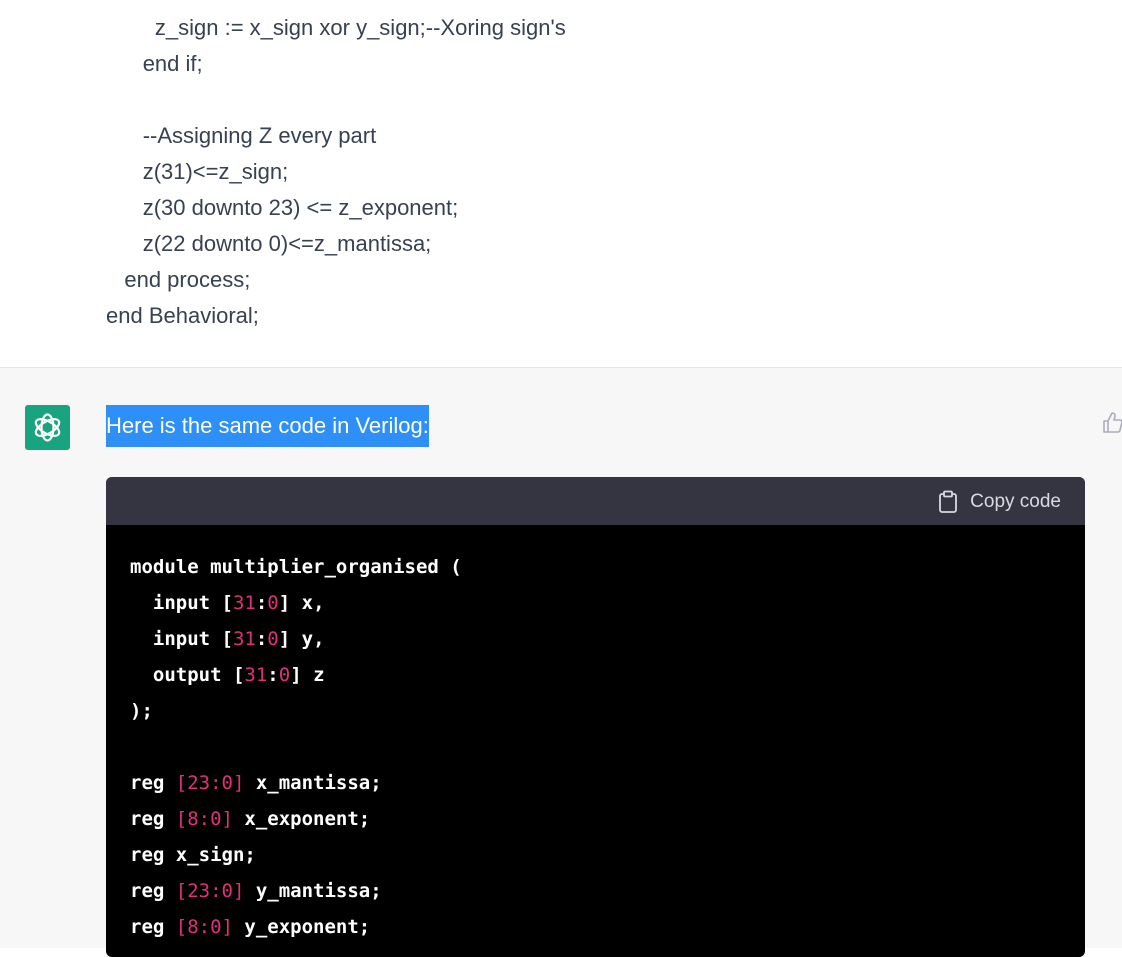 The height and width of the screenshot is (957, 1122). Describe the element at coordinates (227, 603) in the screenshot. I see `code-line: input [31:0] x,` at that location.